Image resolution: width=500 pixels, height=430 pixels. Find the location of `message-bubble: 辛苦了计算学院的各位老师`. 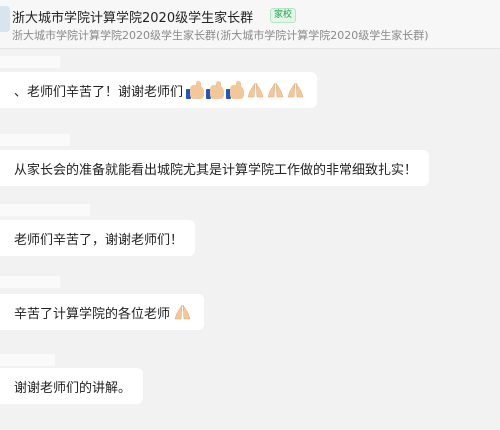

message-bubble: 辛苦了计算学院的各位老师 is located at coordinates (102, 312).